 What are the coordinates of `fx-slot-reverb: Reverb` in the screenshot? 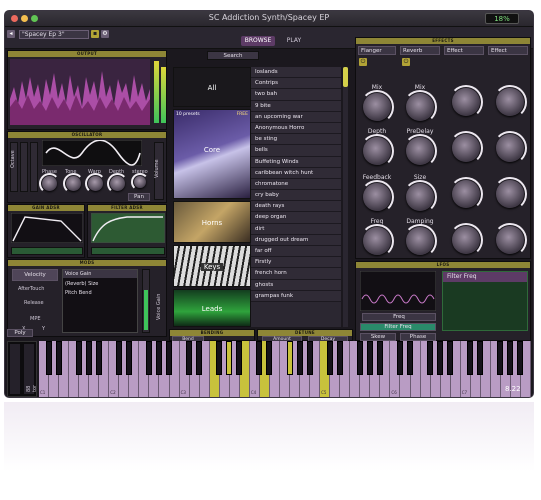 It's located at (420, 50).